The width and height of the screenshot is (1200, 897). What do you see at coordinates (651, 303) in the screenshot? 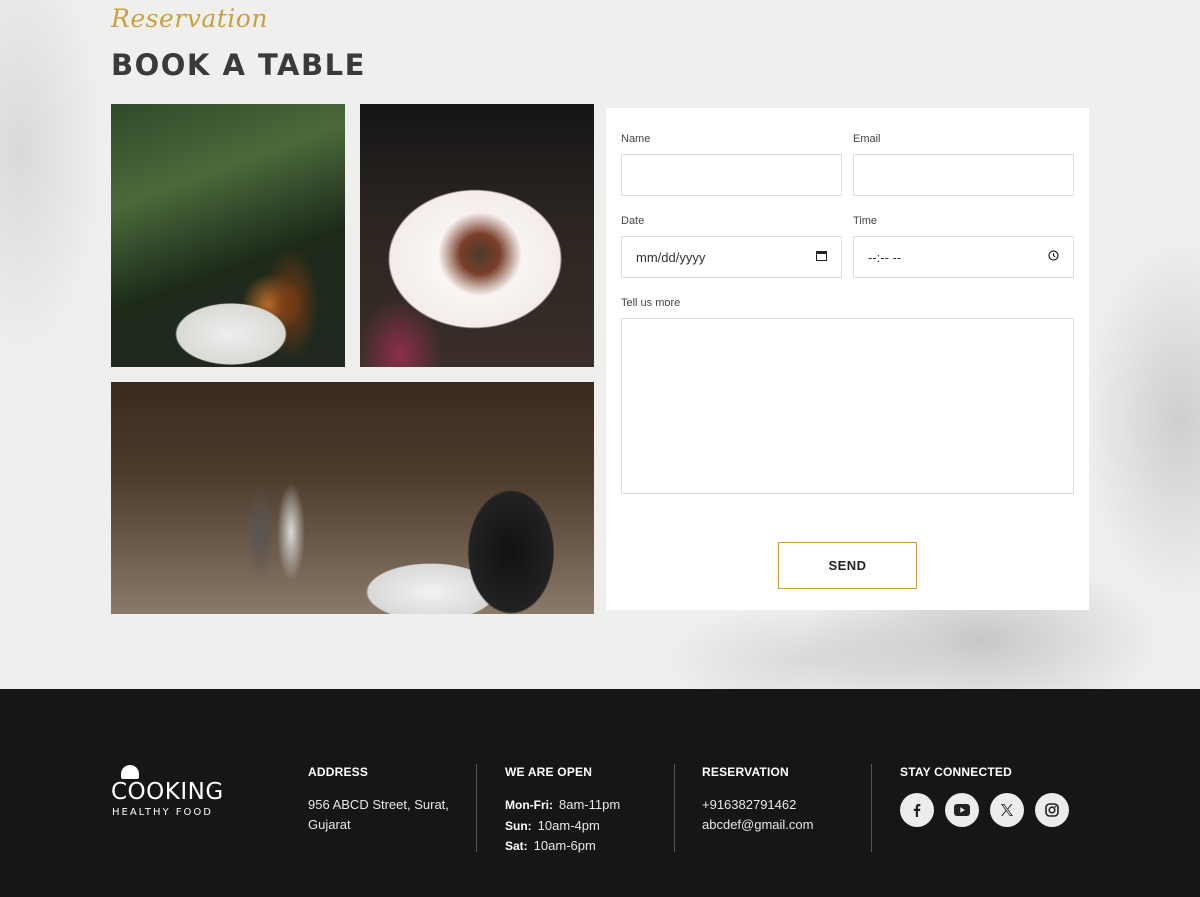
I see `message-label: Tell us more` at bounding box center [651, 303].